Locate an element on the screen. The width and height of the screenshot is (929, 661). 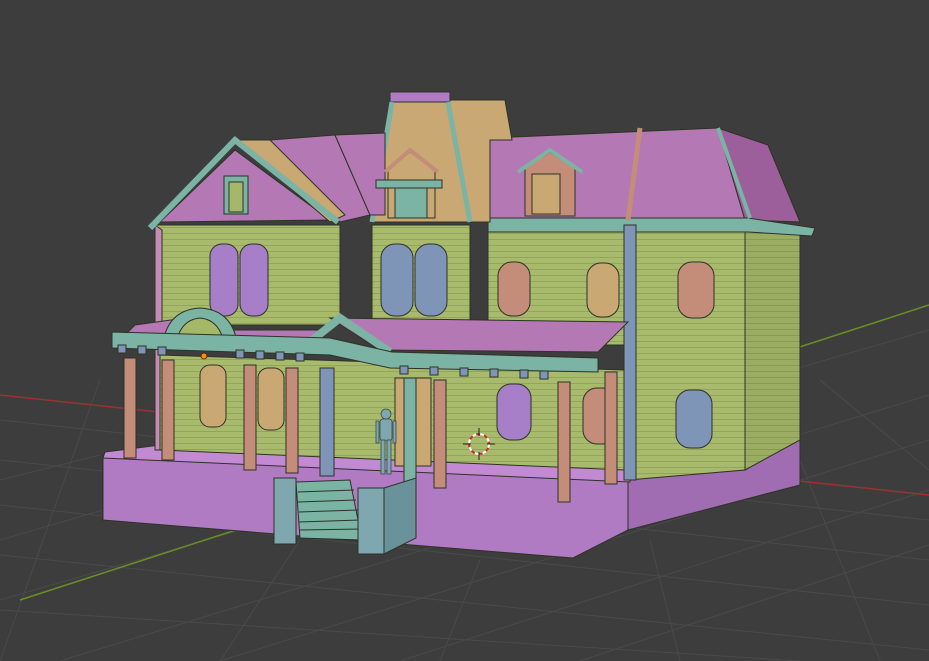
porch-roof-right is located at coordinates (479, 335).